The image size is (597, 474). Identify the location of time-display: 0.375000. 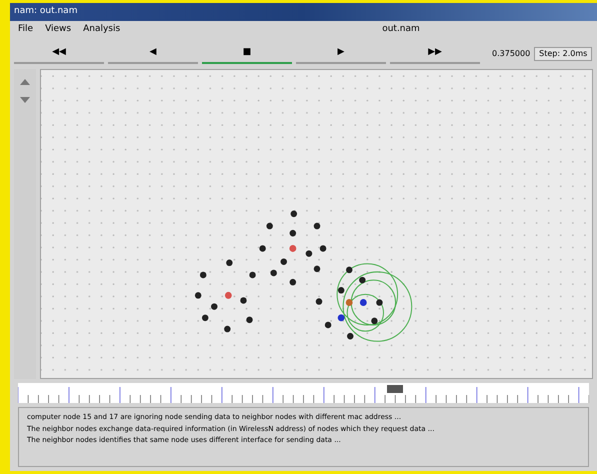
(511, 54).